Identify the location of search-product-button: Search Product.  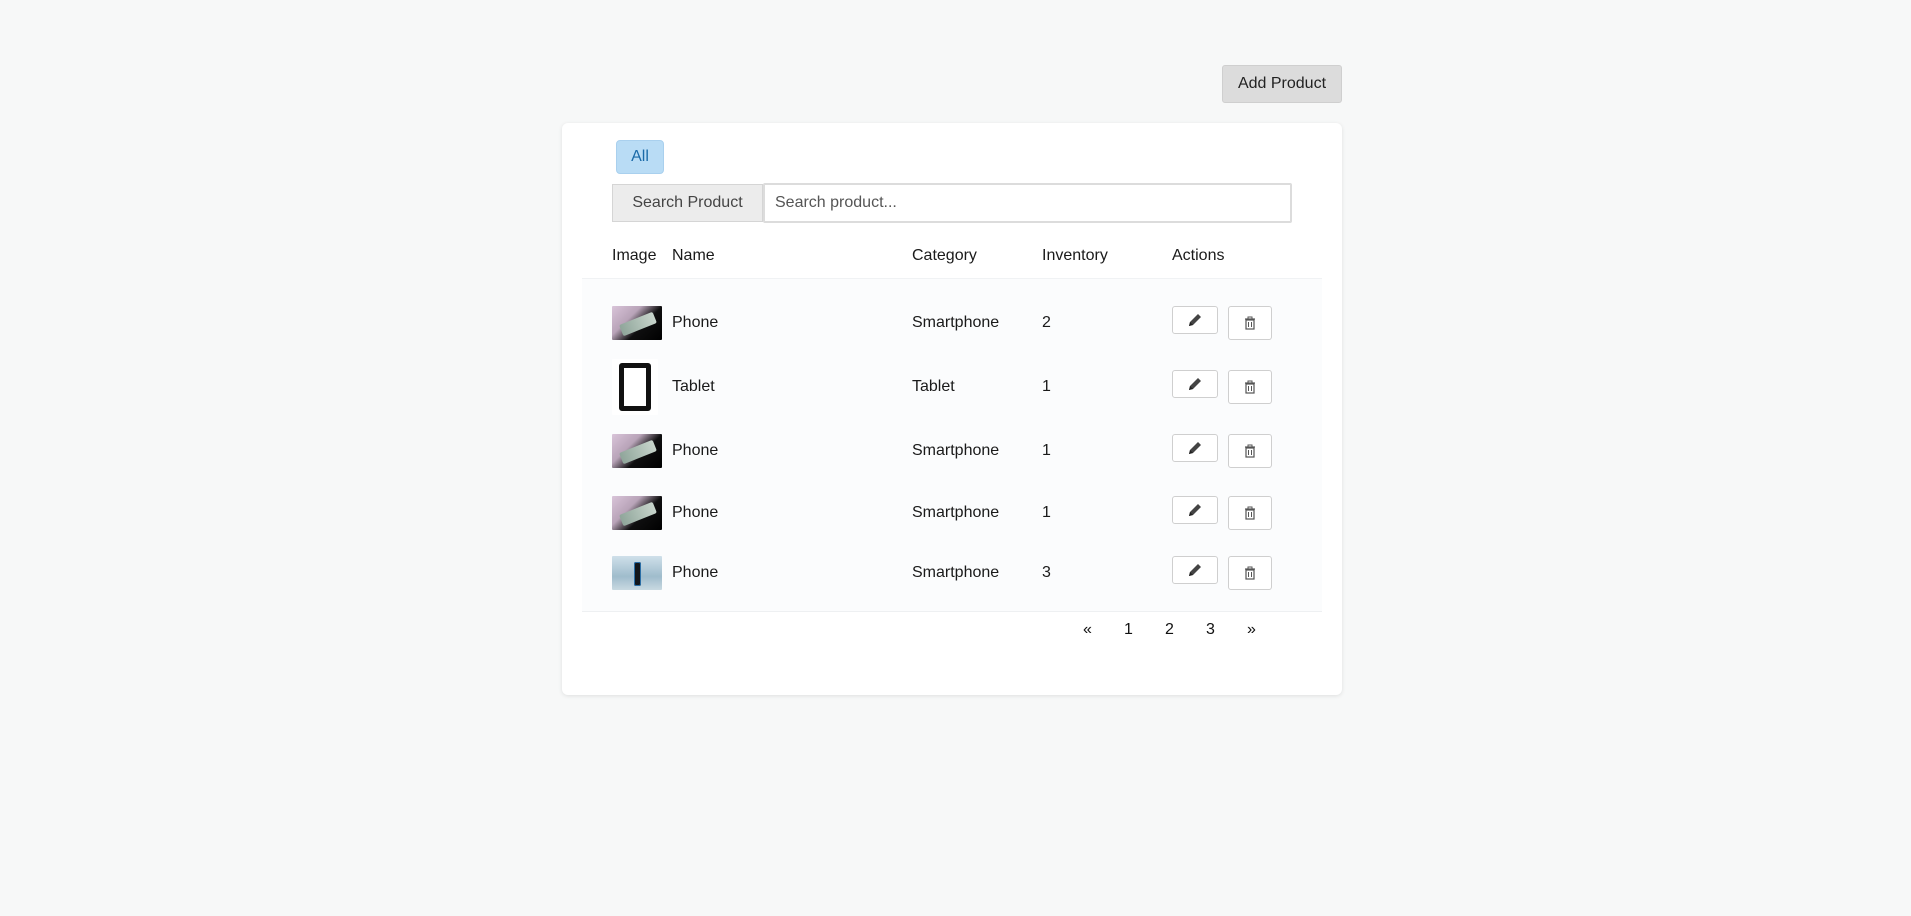
(687, 203).